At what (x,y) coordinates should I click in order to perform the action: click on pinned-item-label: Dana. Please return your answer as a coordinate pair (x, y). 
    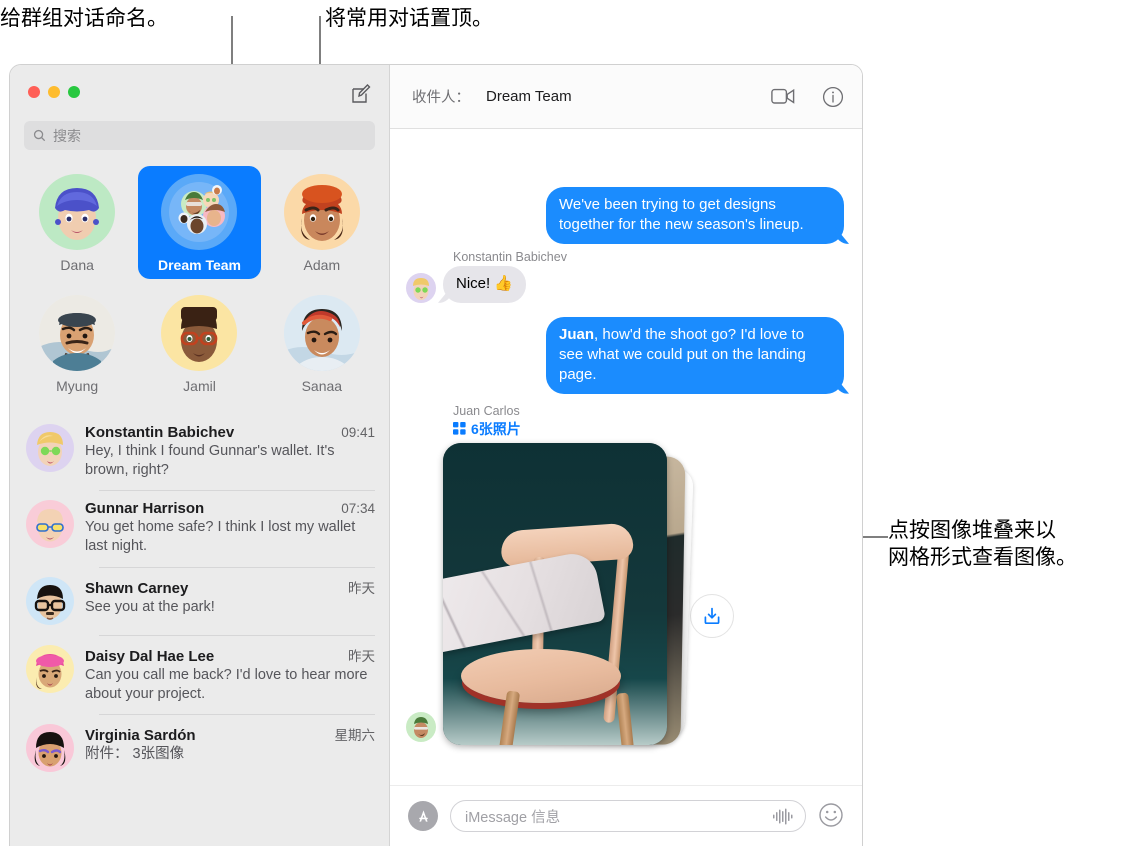
    Looking at the image, I should click on (77, 265).